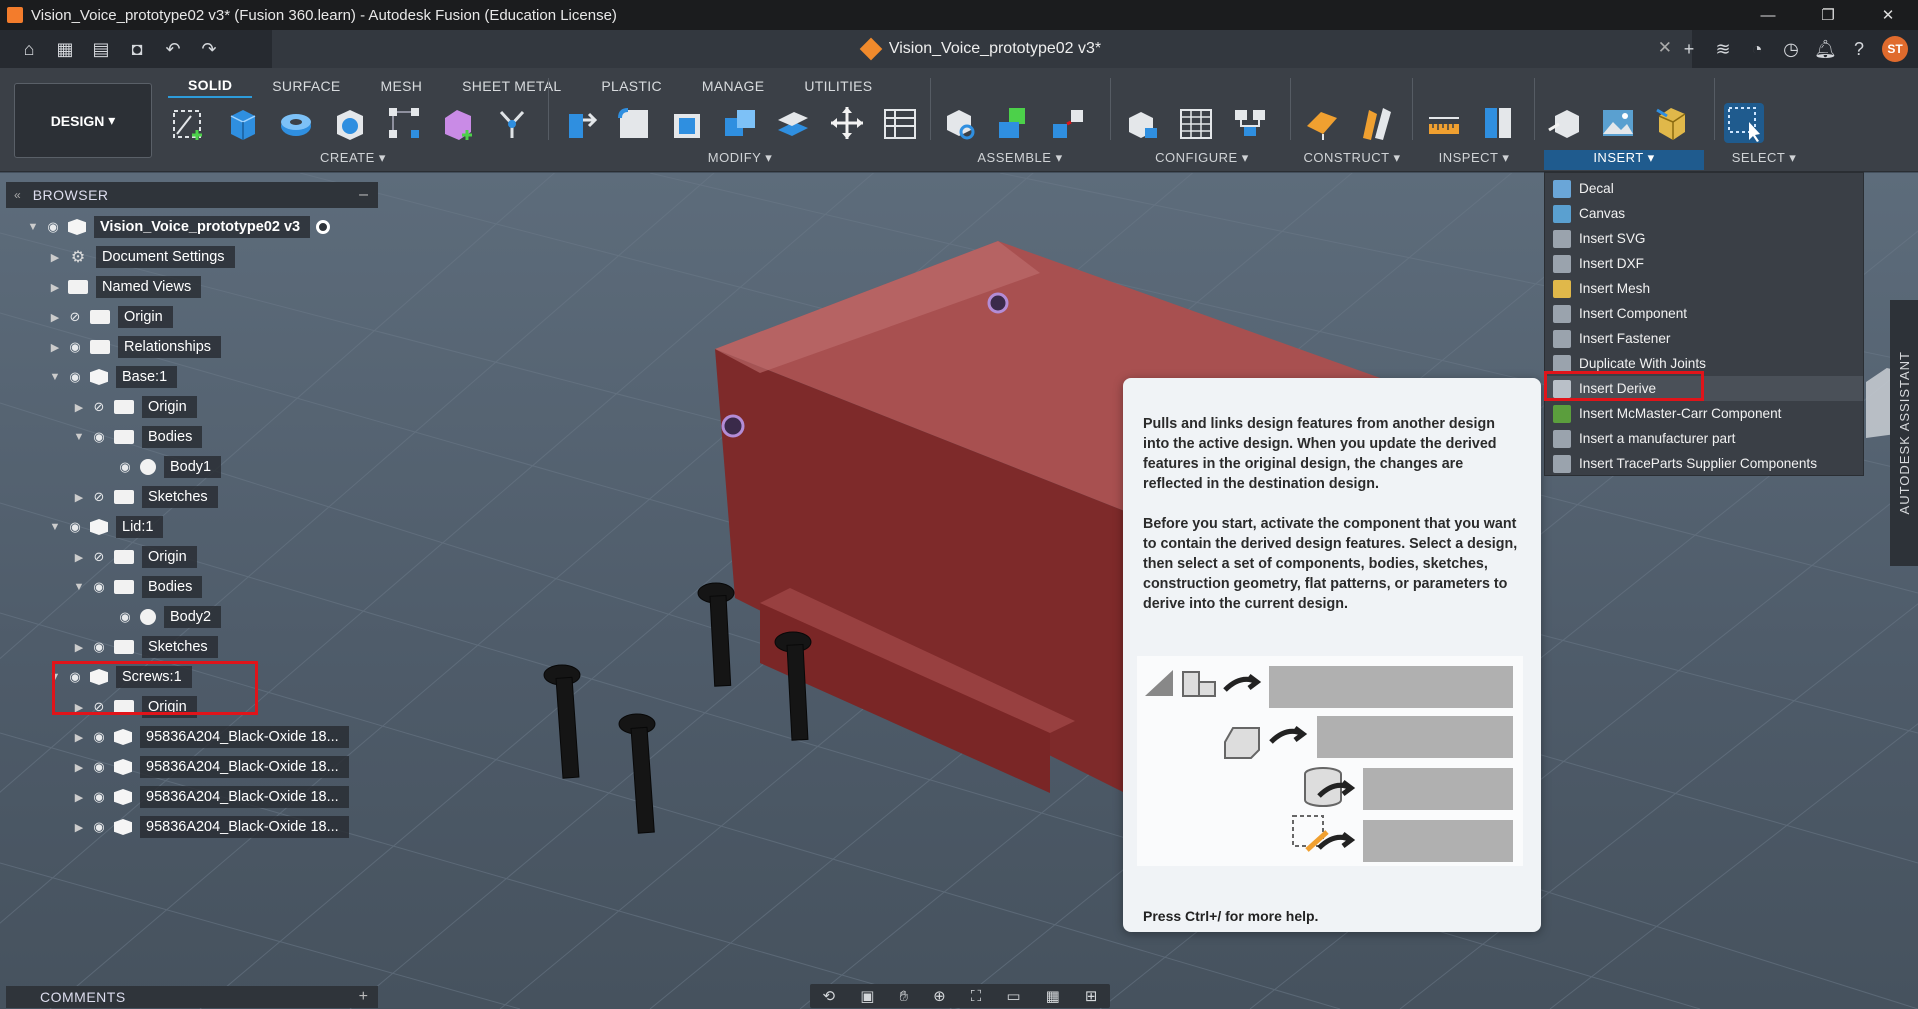 The image size is (1918, 1009). I want to click on move-icon, so click(846, 123).